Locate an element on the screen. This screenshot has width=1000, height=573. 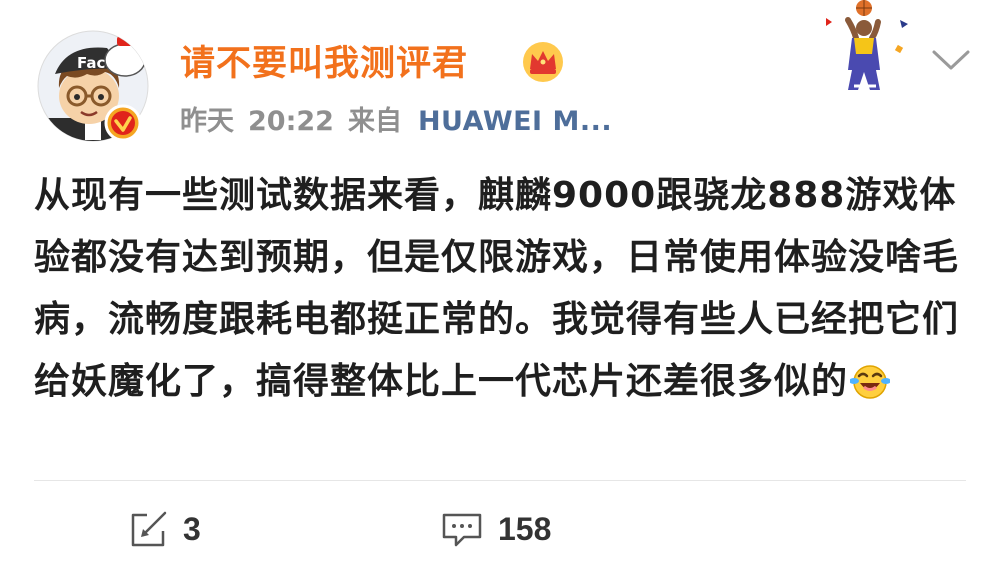
chevron-down-icon is located at coordinates (951, 60).